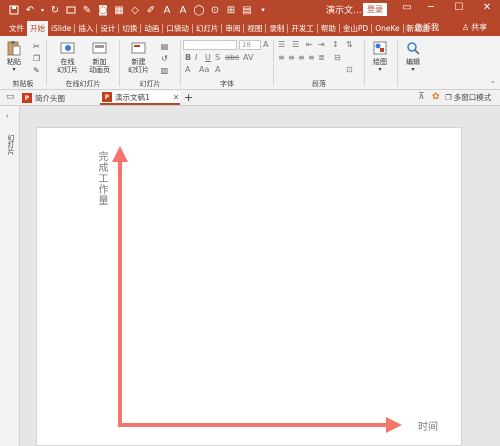 This screenshot has width=500, height=446. I want to click on x-axis-arrow-head, so click(394, 425).